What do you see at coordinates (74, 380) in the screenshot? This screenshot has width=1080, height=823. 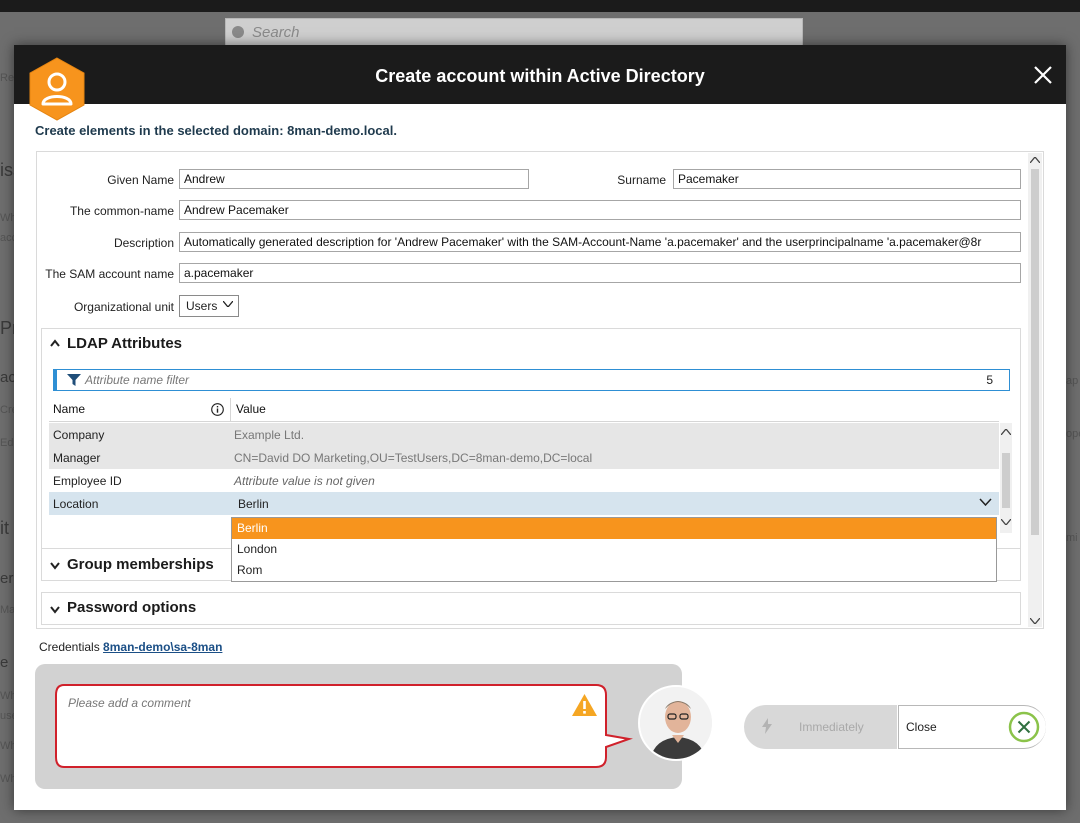 I see `filter-icon` at bounding box center [74, 380].